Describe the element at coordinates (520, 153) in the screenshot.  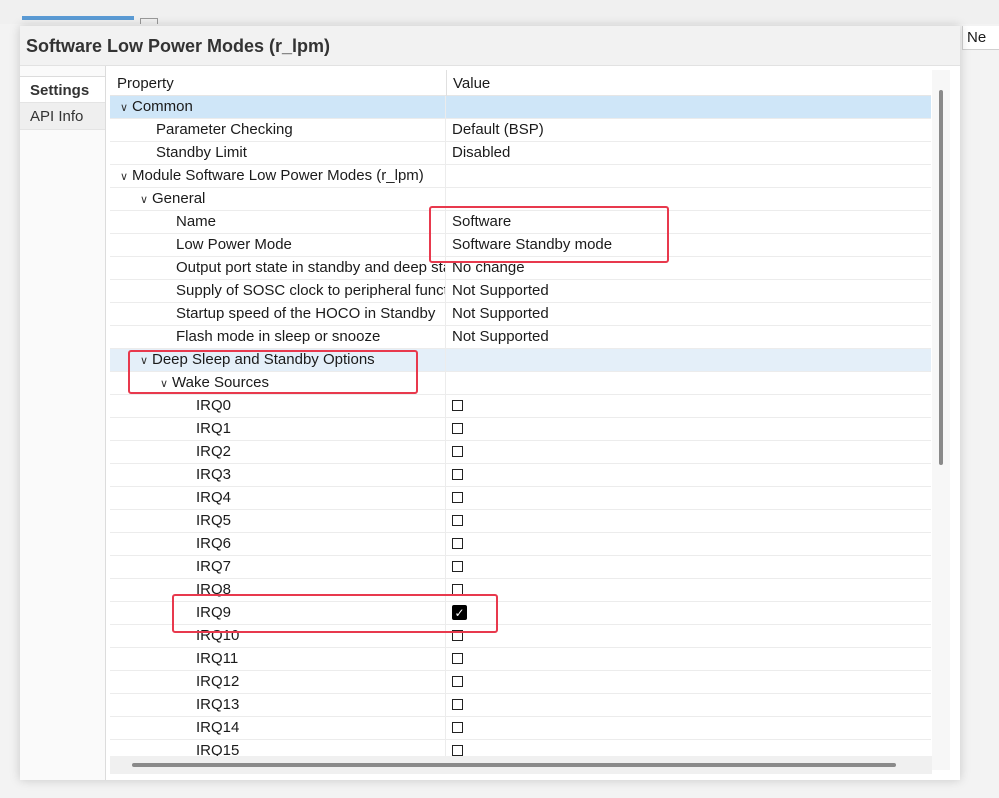
I see `table-row: Standby Limit Disabled` at that location.